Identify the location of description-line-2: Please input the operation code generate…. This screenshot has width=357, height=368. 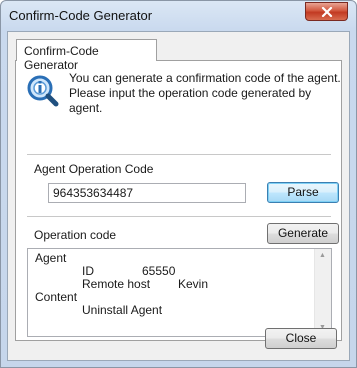
(190, 100).